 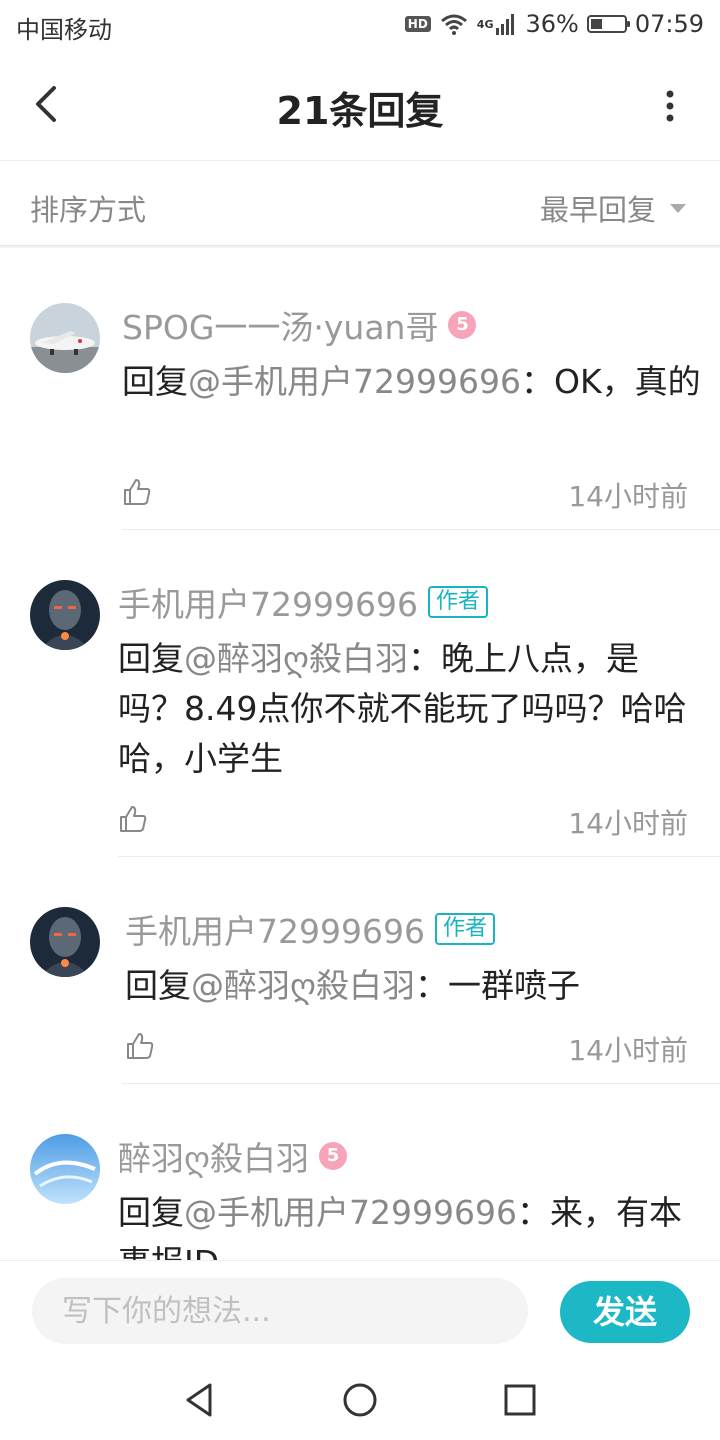 What do you see at coordinates (280, 327) in the screenshot?
I see `username-text: SPOG一一汤·yuan哥` at bounding box center [280, 327].